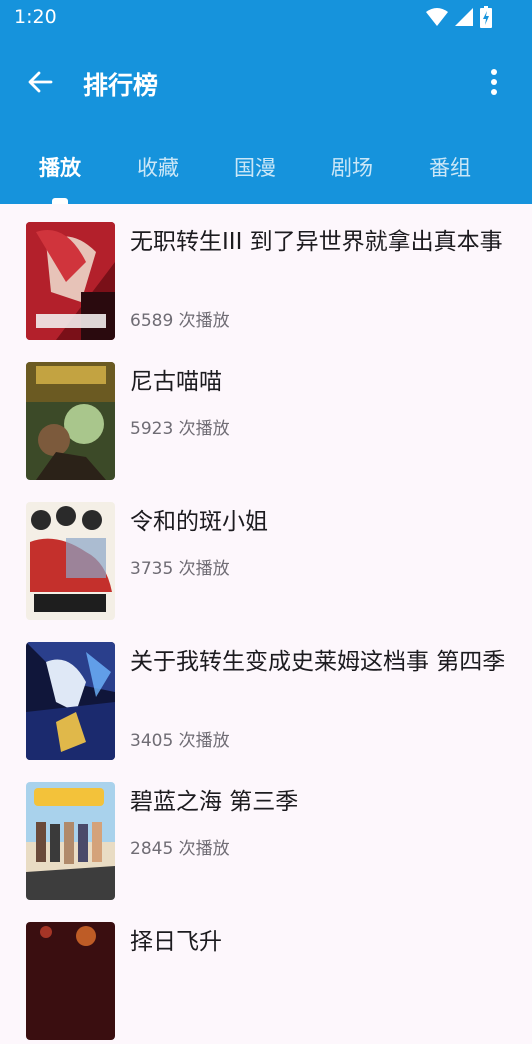 The height and width of the screenshot is (1044, 532). I want to click on more-vert-icon, so click(494, 82).